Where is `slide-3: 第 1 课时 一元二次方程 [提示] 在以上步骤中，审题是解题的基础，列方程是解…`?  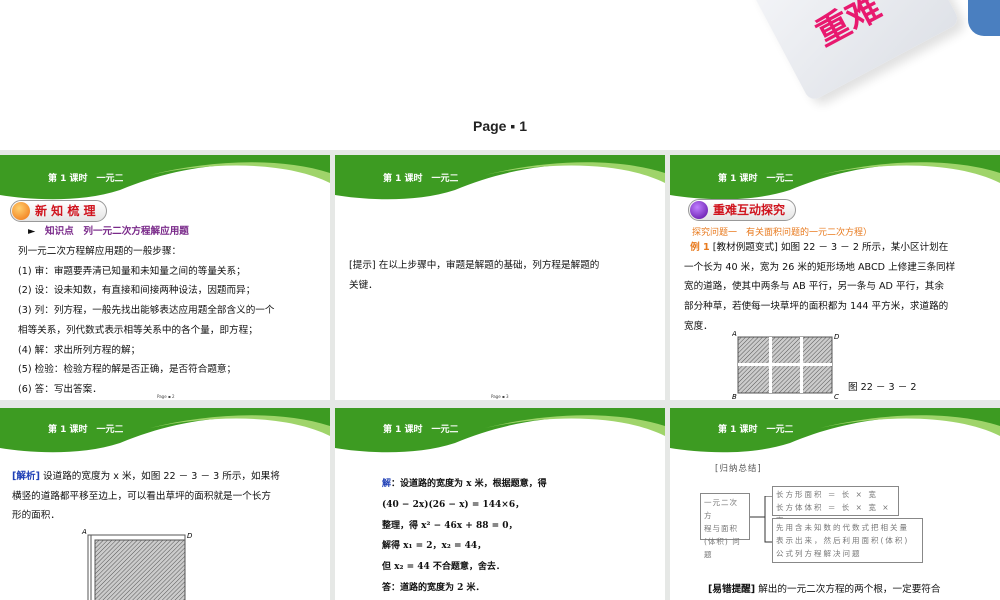
slide-3: 第 1 课时 一元二次方程 [提示] 在以上步骤中，审题是解题的基础，列方程是解… is located at coordinates (500, 277).